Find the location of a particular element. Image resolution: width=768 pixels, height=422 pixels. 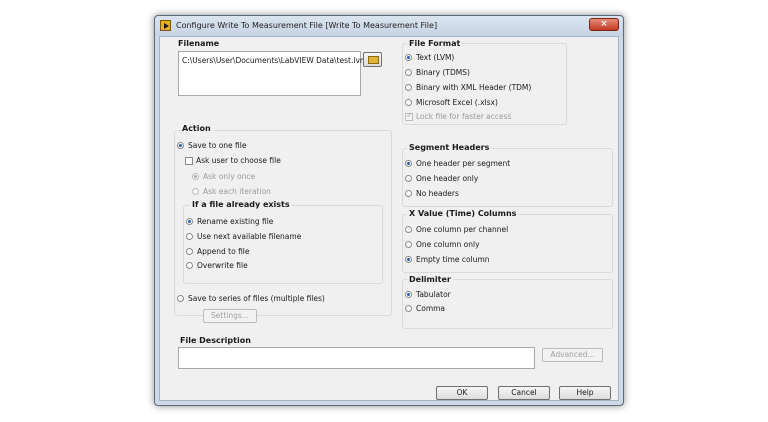

format-binary-tdms-label: Binary (TDMS) is located at coordinates (443, 72).